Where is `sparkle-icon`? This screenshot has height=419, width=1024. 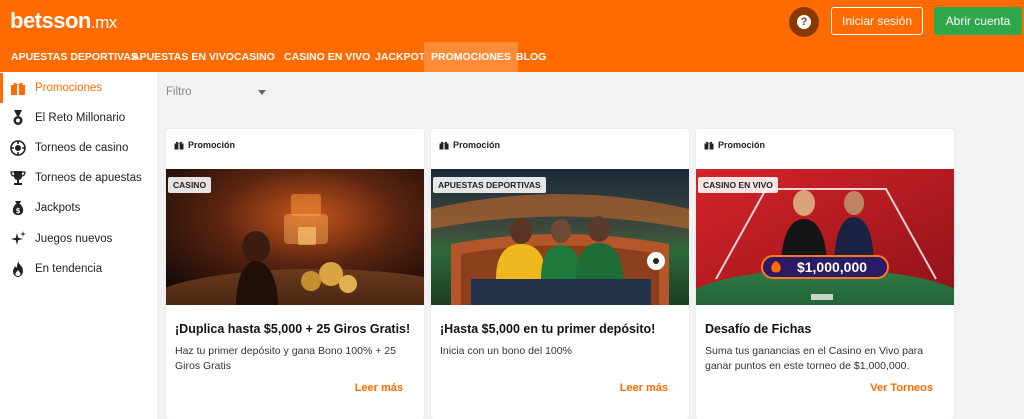 sparkle-icon is located at coordinates (18, 239).